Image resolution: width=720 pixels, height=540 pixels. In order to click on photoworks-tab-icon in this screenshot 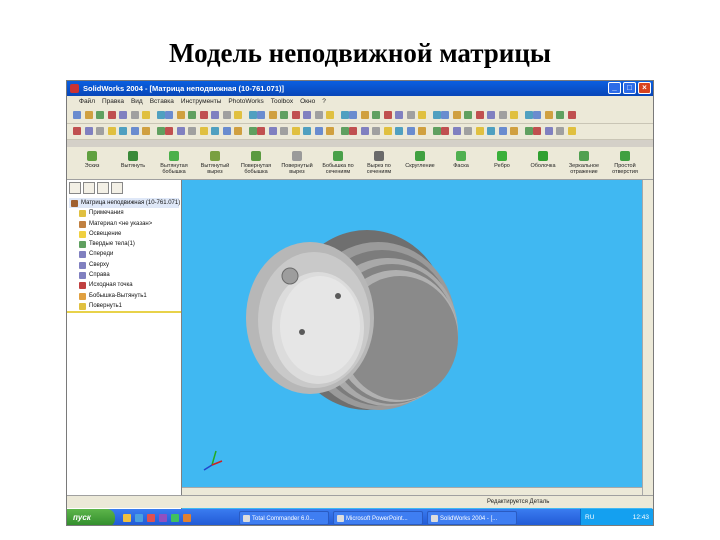, I will do `click(117, 188)`.